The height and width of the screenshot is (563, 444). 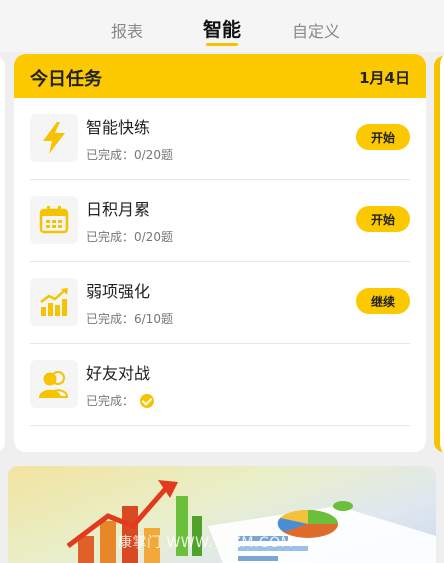 I want to click on task-name: 弱项强化, so click(x=118, y=291).